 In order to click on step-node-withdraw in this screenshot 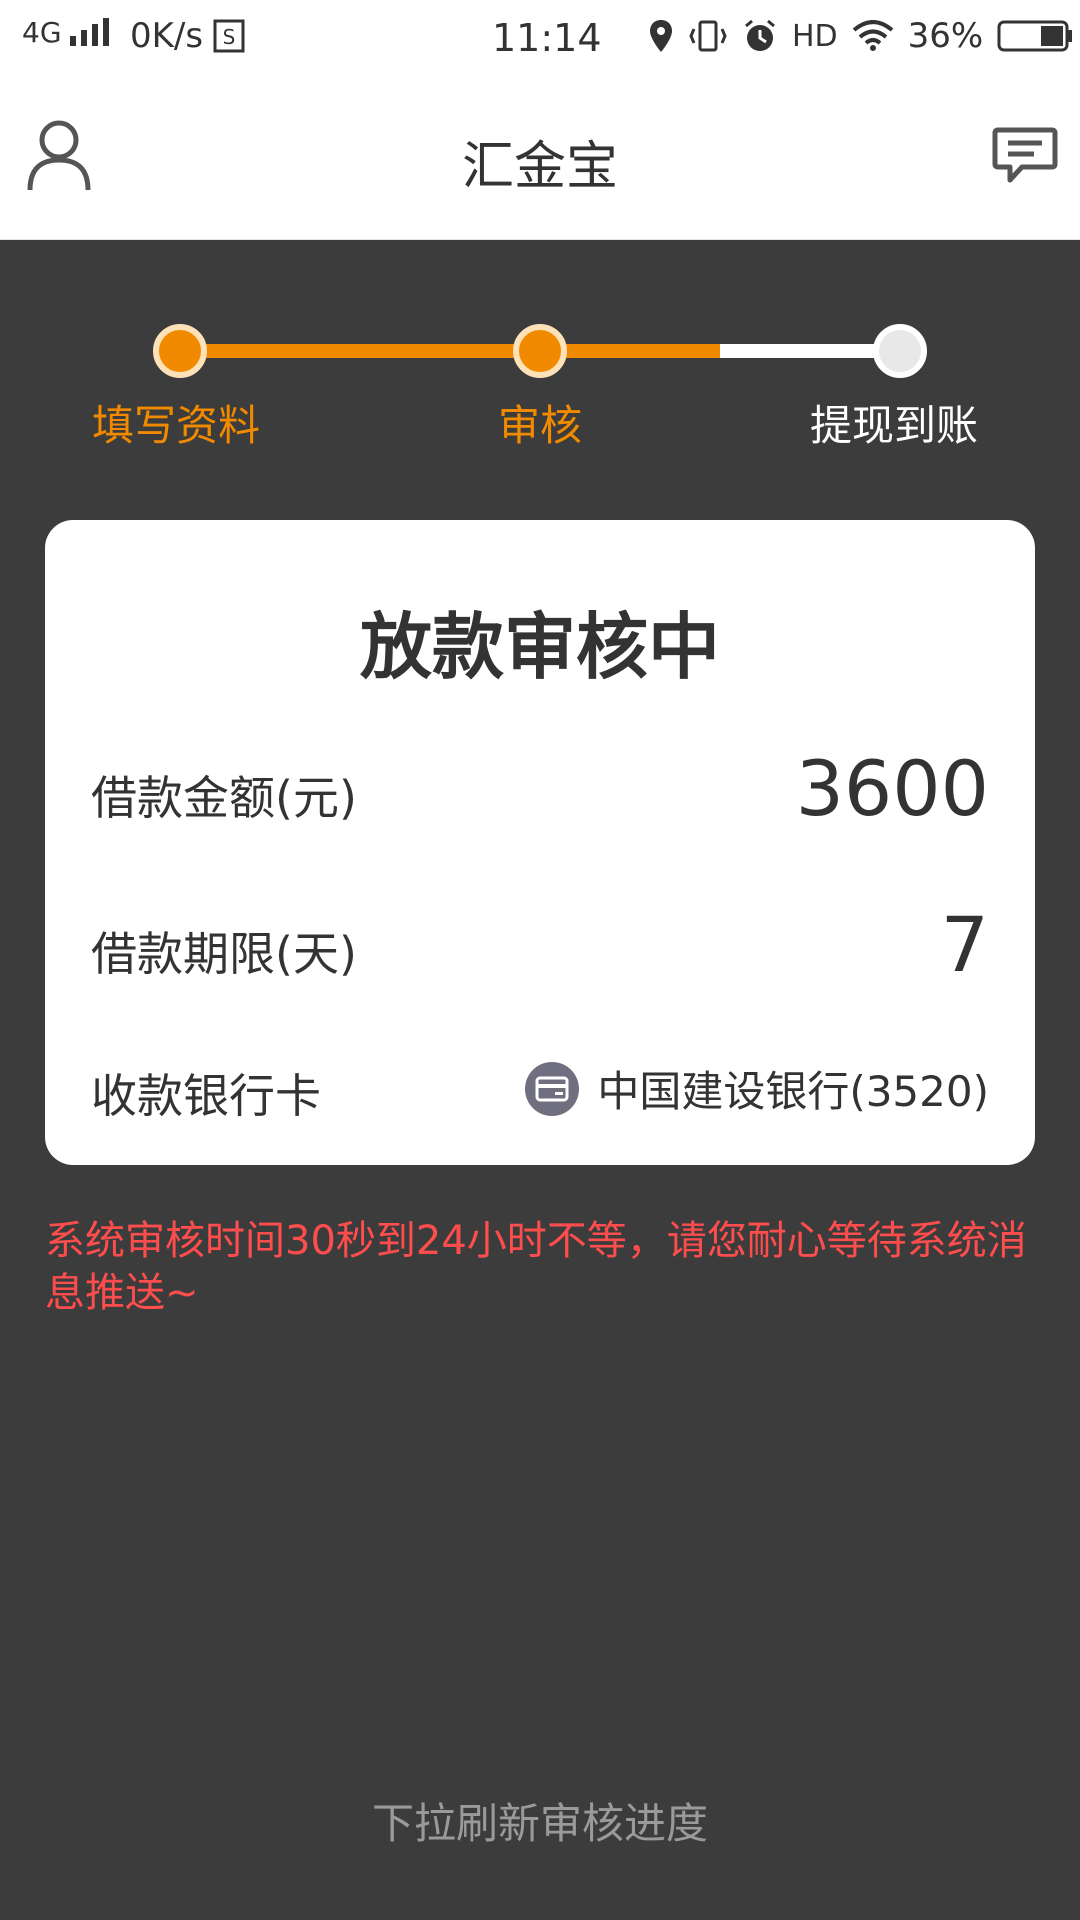, I will do `click(900, 351)`.